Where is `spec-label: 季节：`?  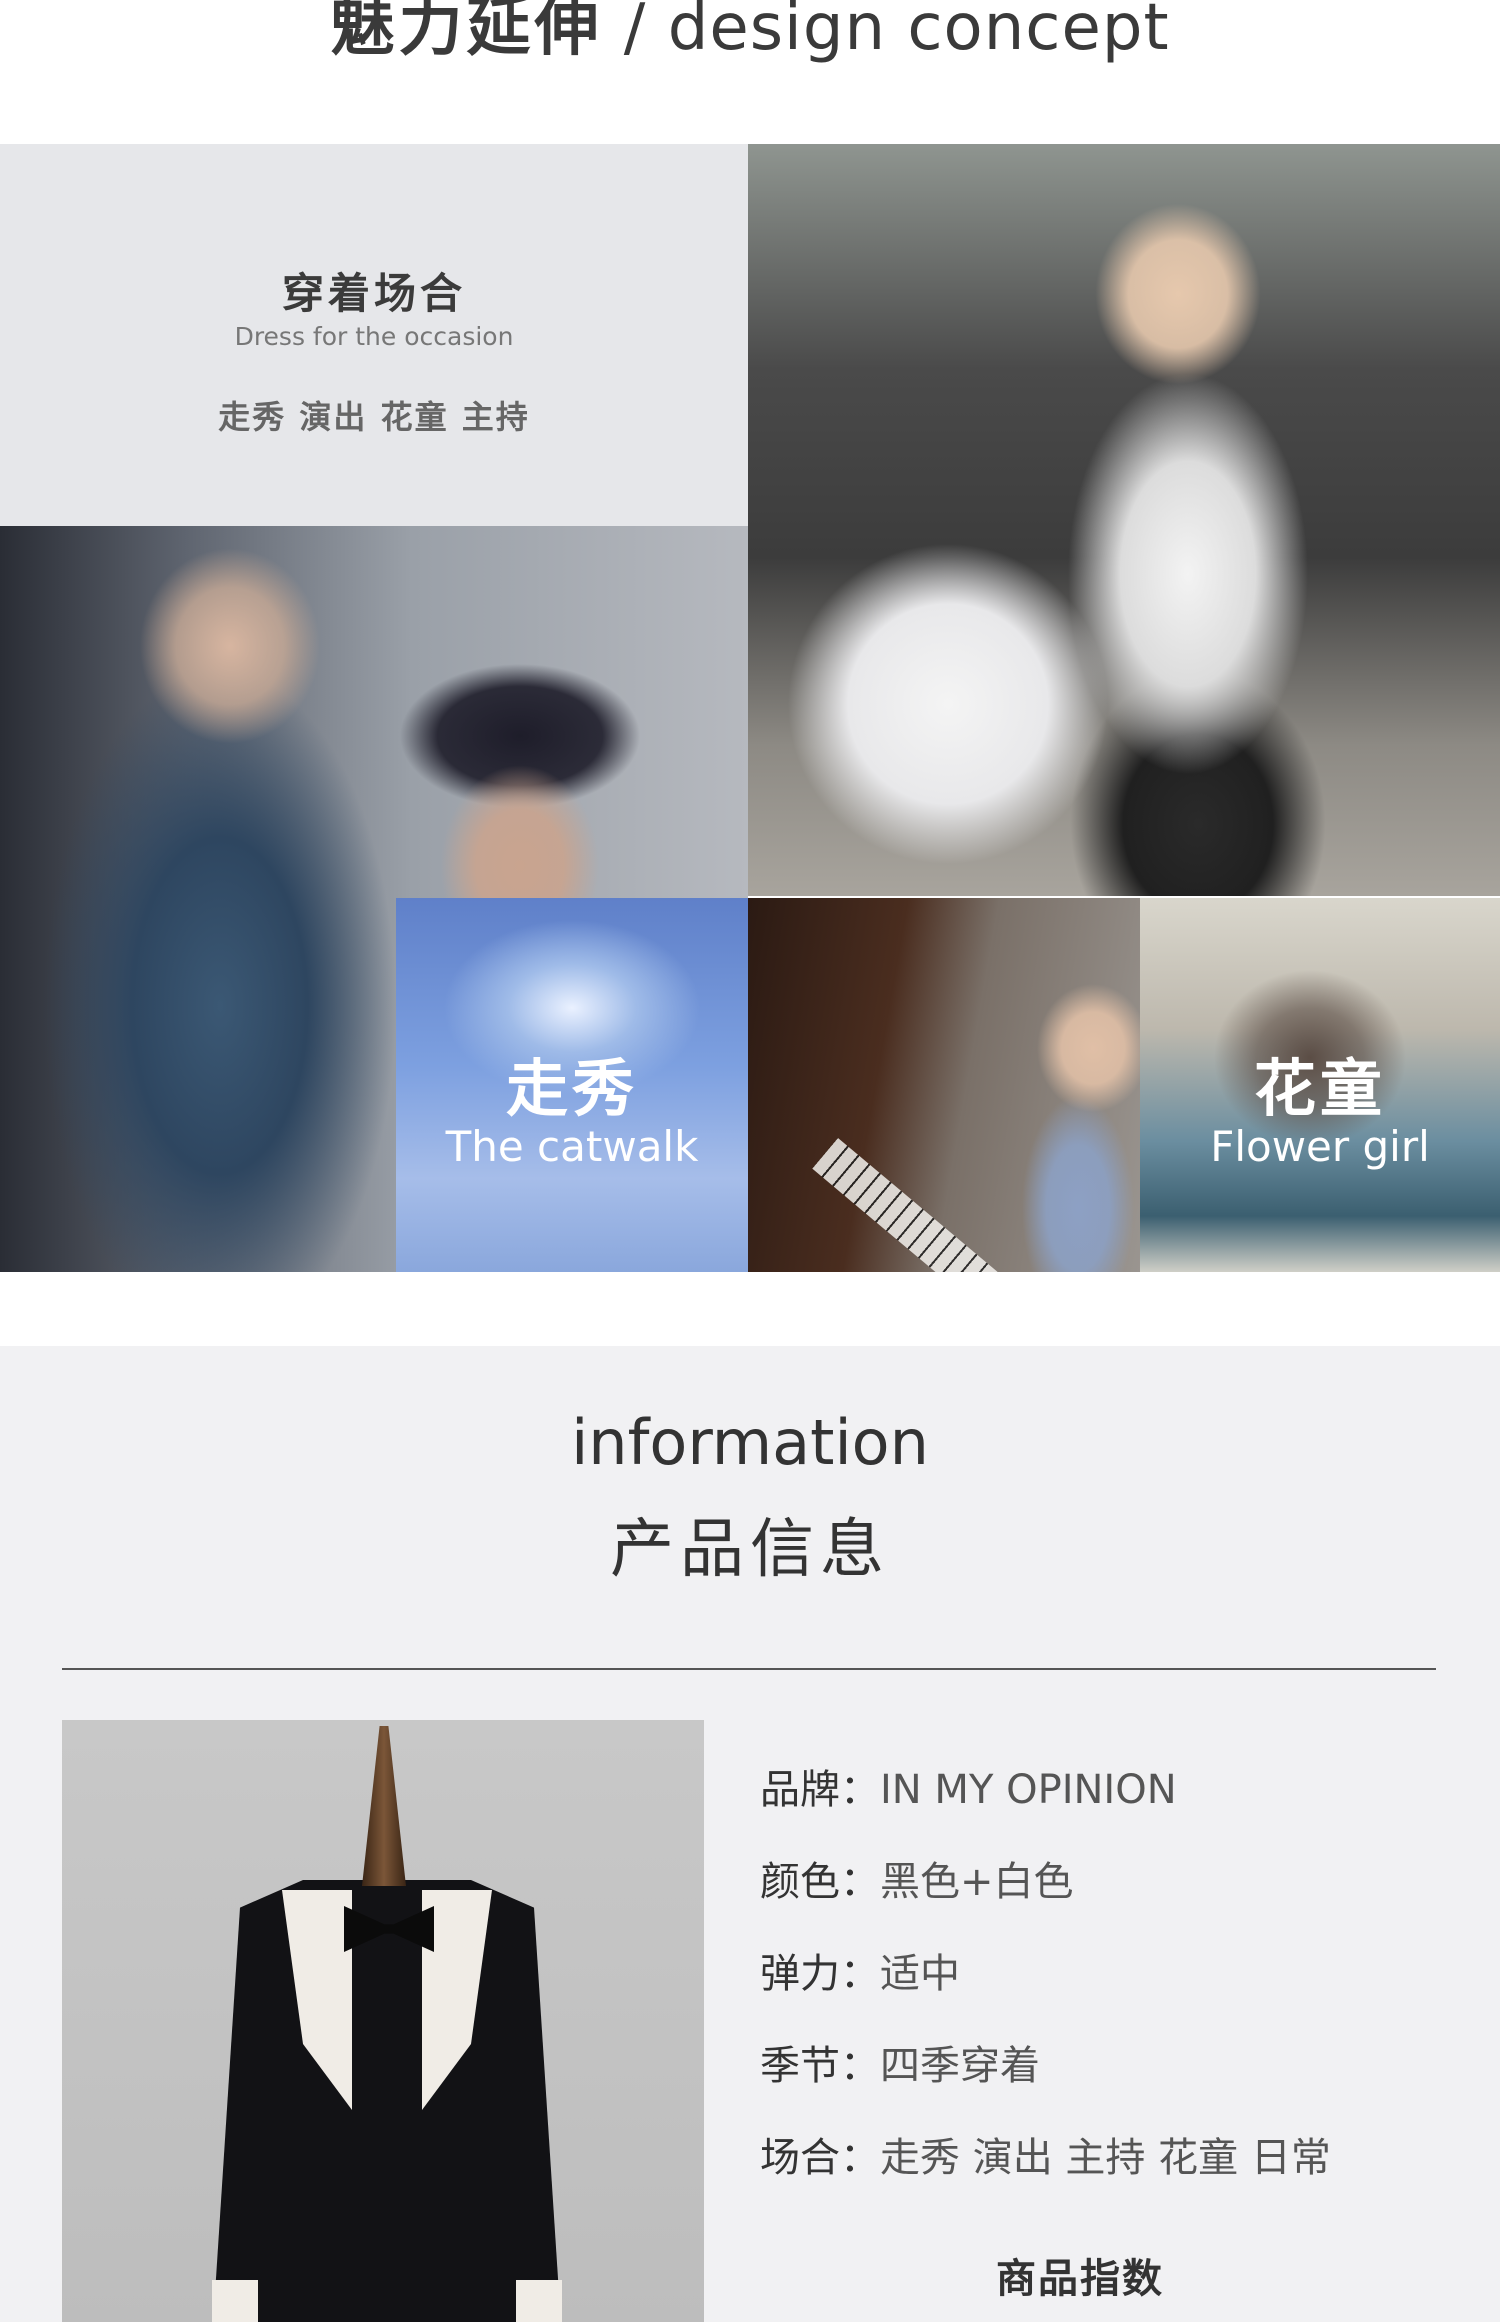
spec-label: 季节： is located at coordinates (820, 2066).